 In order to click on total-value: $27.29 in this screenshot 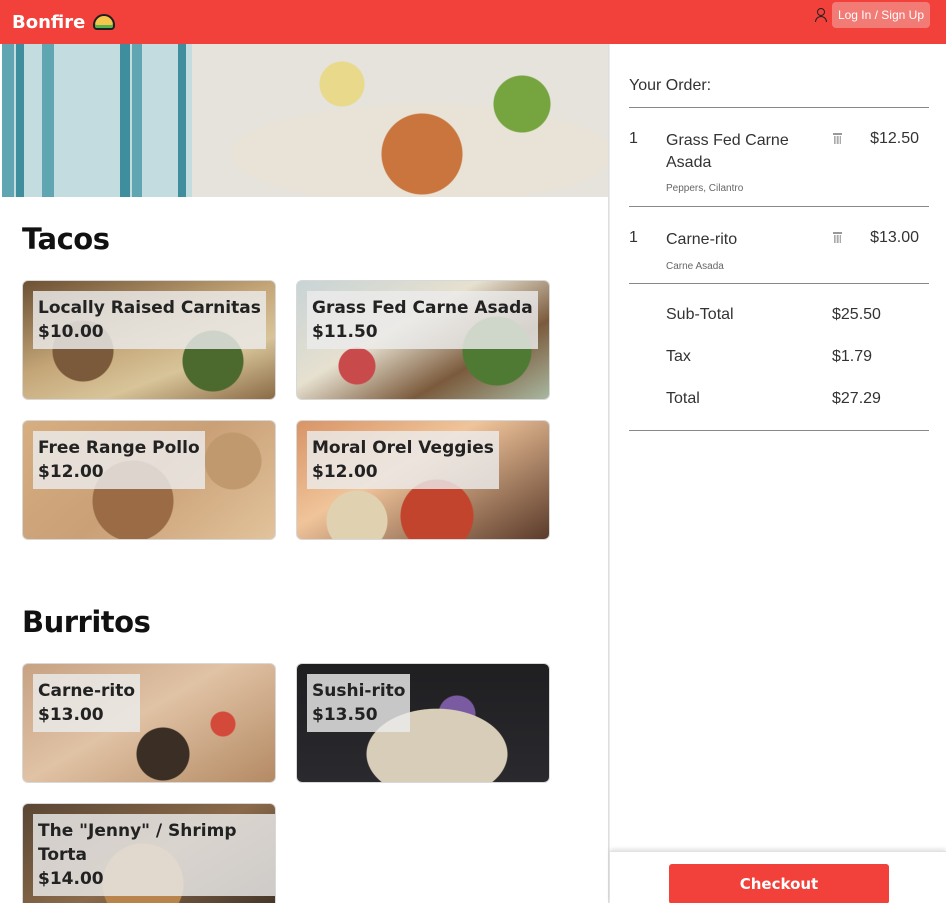, I will do `click(856, 398)`.